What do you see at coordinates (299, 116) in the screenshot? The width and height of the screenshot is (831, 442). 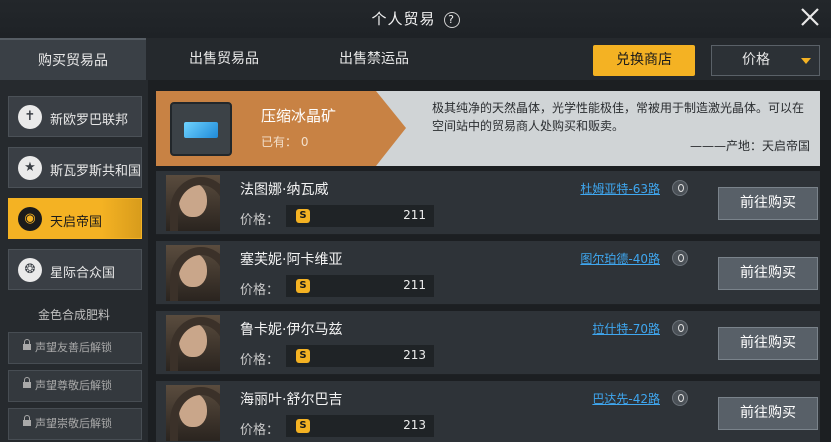 I see `item-name: 压缩冰晶矿` at bounding box center [299, 116].